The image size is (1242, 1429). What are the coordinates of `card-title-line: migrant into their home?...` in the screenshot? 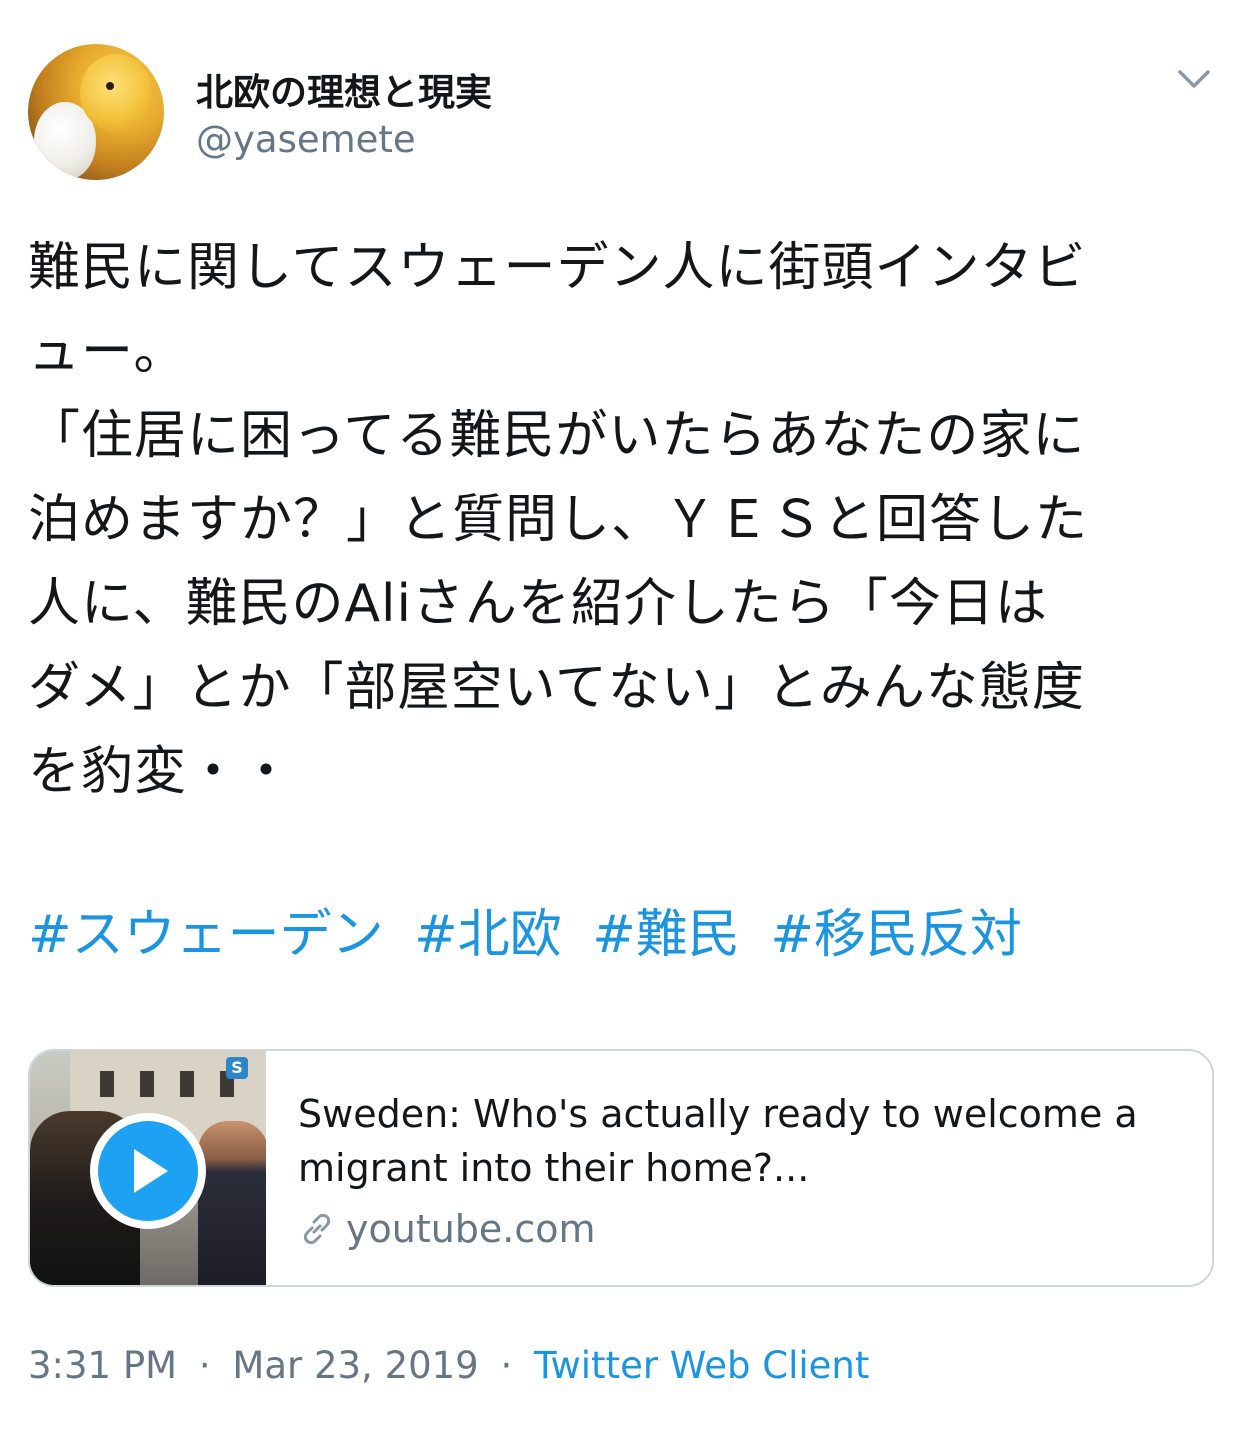 It's located at (554, 1168).